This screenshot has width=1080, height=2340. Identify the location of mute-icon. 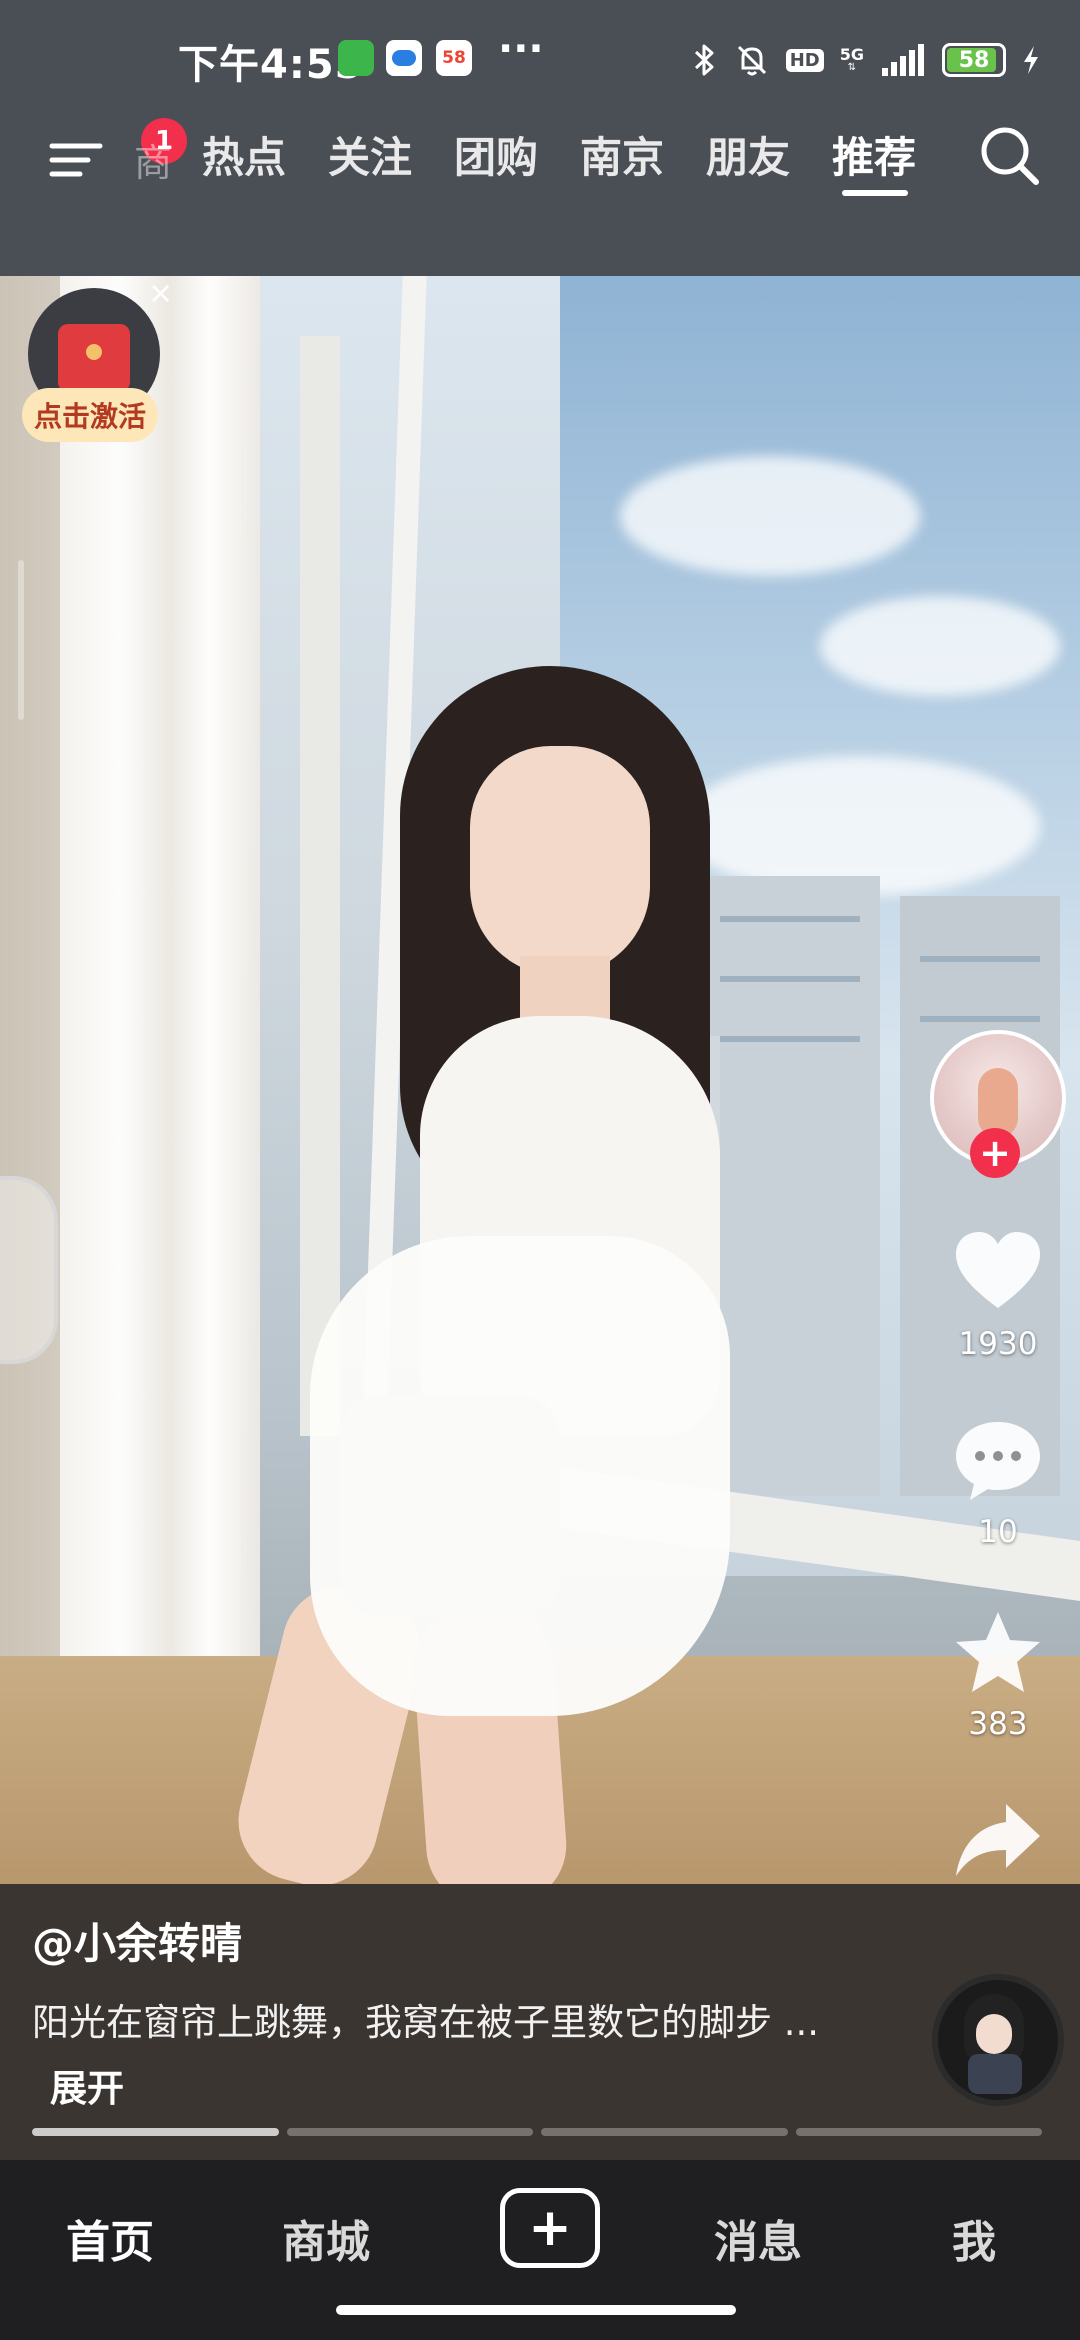
(751, 60).